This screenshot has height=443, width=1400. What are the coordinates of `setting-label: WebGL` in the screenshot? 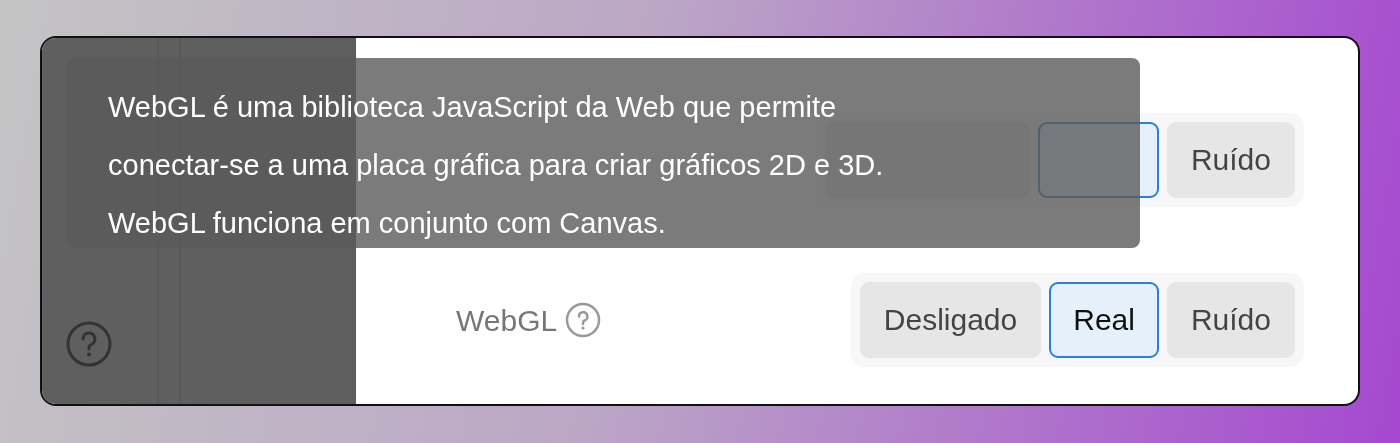 It's located at (507, 320).